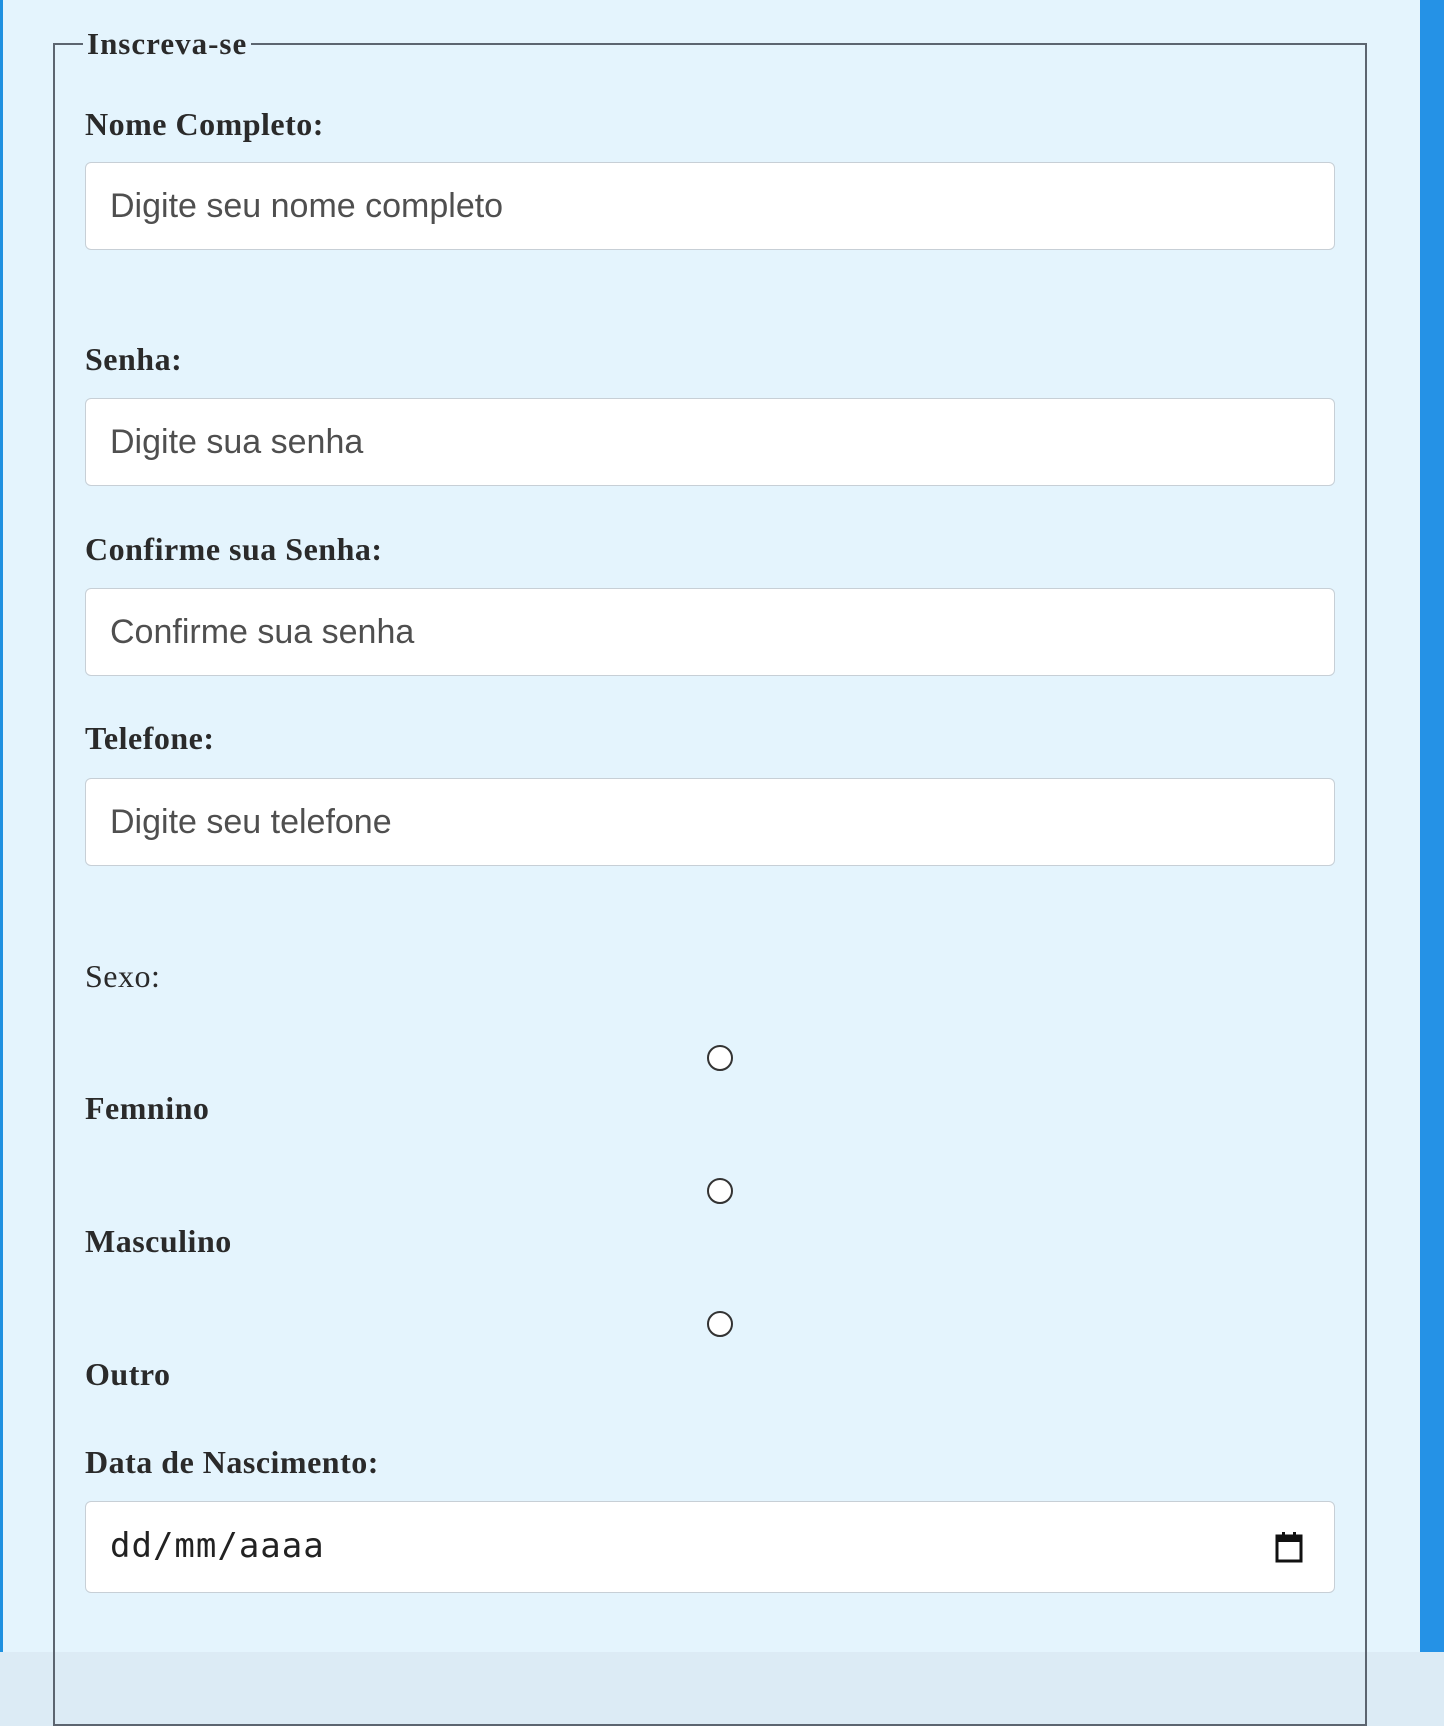 This screenshot has width=1444, height=1726. What do you see at coordinates (1432, 826) in the screenshot?
I see `page-edge-right` at bounding box center [1432, 826].